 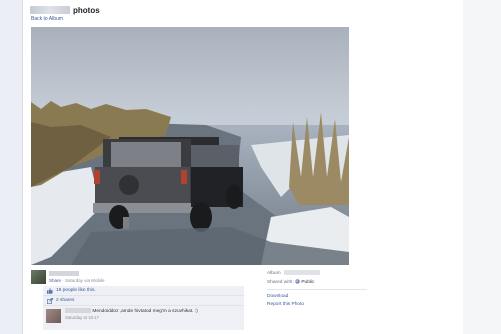 What do you see at coordinates (317, 289) in the screenshot?
I see `sidebar-divider` at bounding box center [317, 289].